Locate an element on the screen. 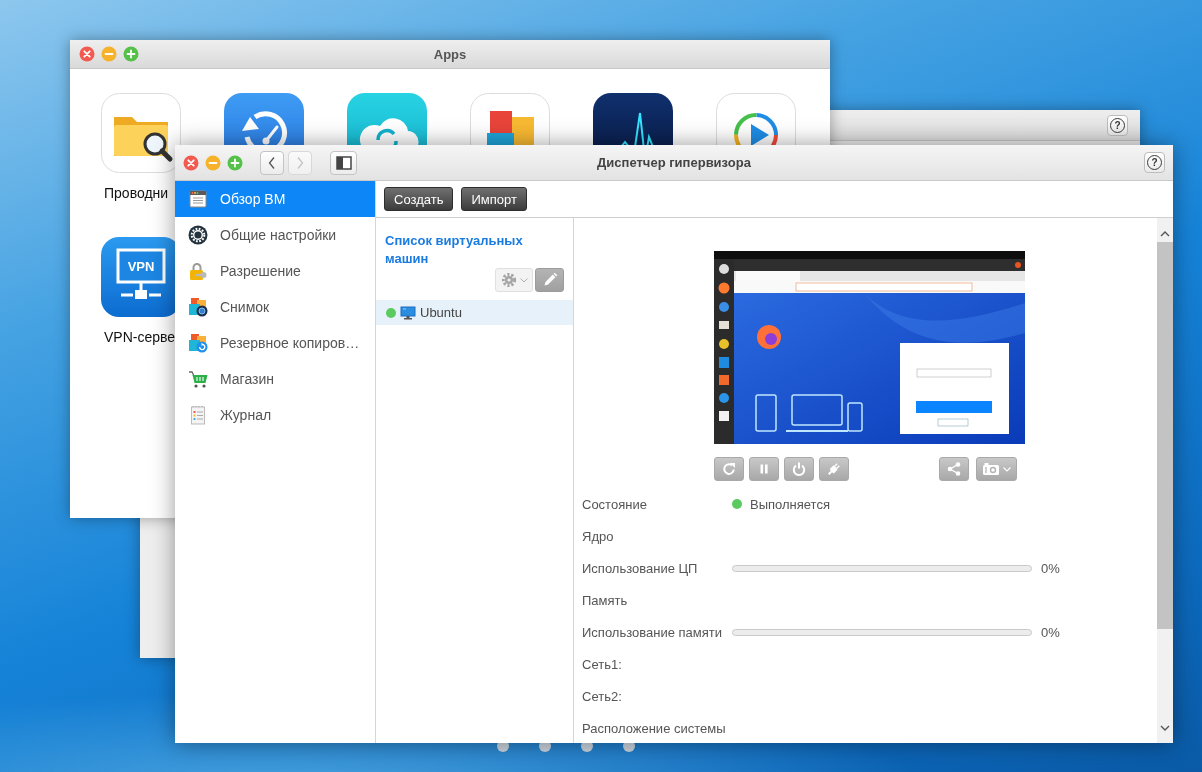 The image size is (1202, 772). play-ring-icon is located at coordinates (756, 119).